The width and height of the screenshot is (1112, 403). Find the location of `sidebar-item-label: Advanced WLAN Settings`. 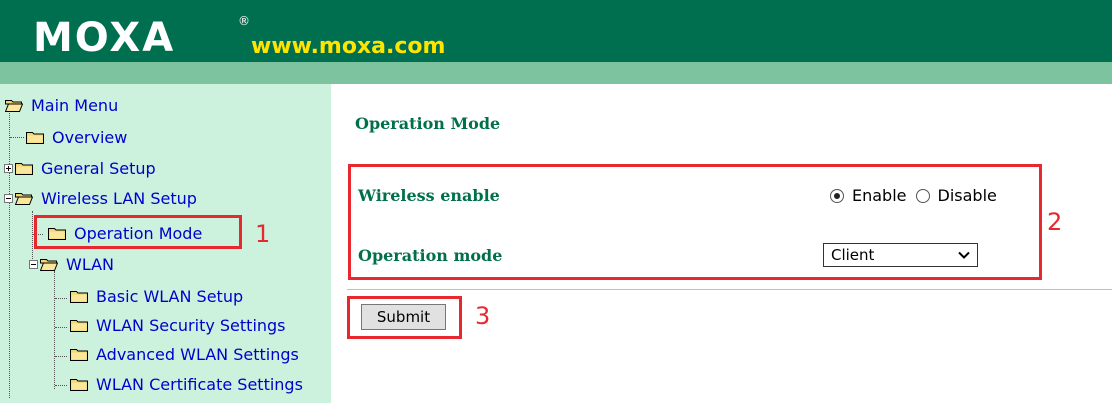

sidebar-item-label: Advanced WLAN Settings is located at coordinates (197, 354).